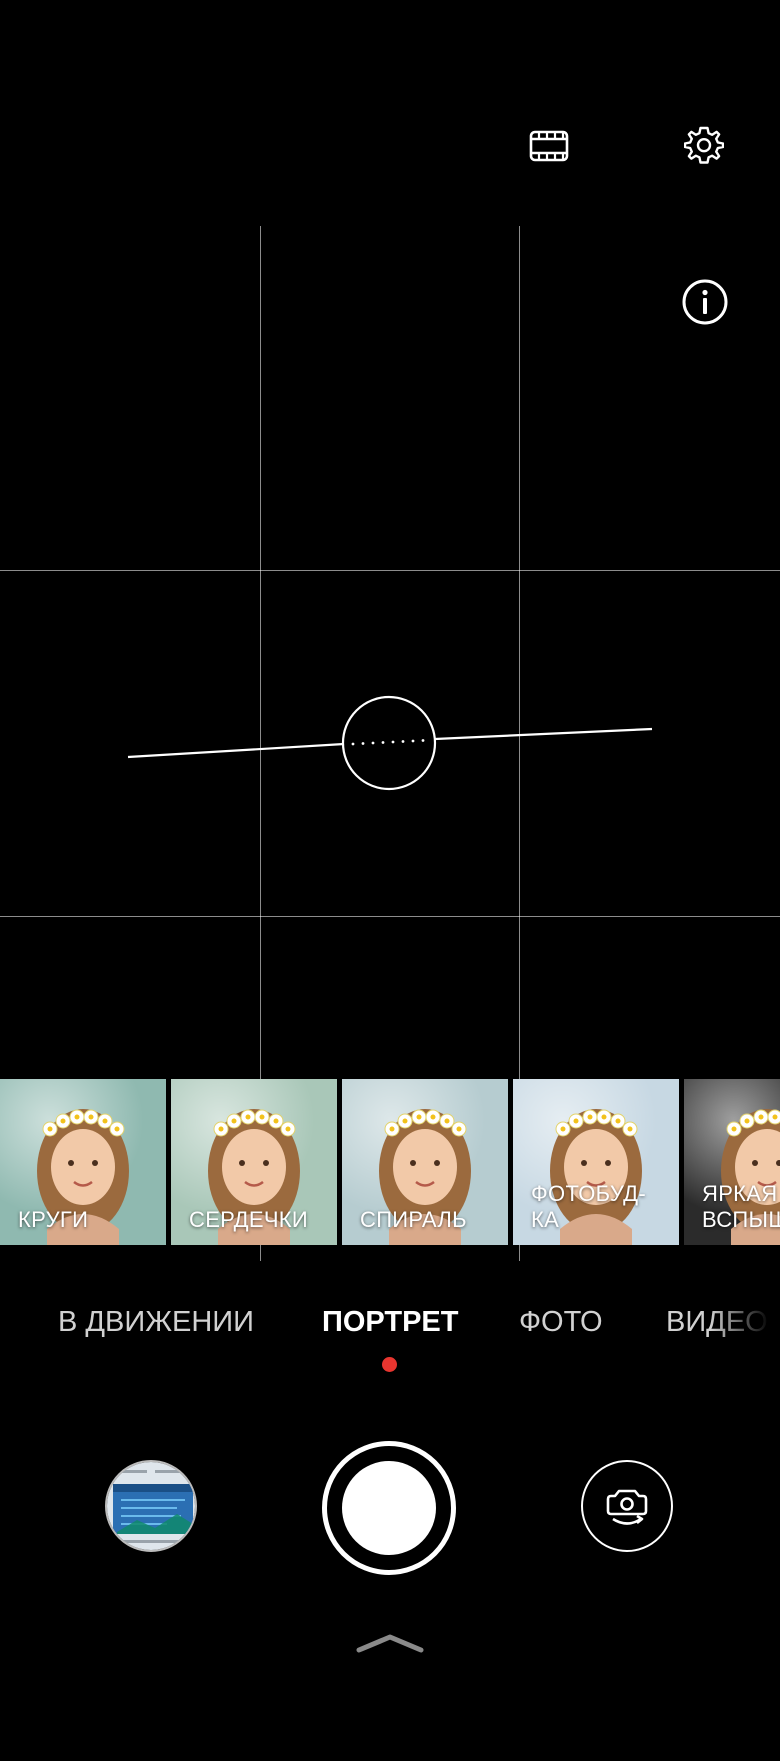  Describe the element at coordinates (549, 146) in the screenshot. I see `film-strip-icon` at that location.